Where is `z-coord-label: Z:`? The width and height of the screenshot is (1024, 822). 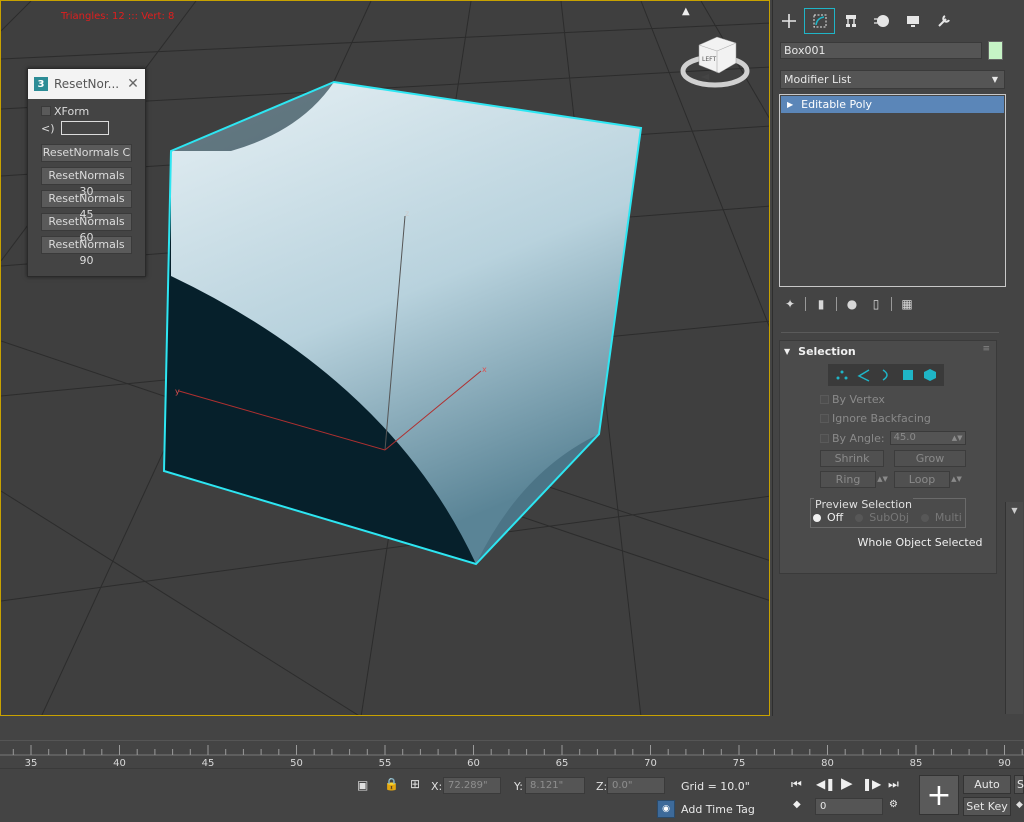 z-coord-label: Z: is located at coordinates (602, 786).